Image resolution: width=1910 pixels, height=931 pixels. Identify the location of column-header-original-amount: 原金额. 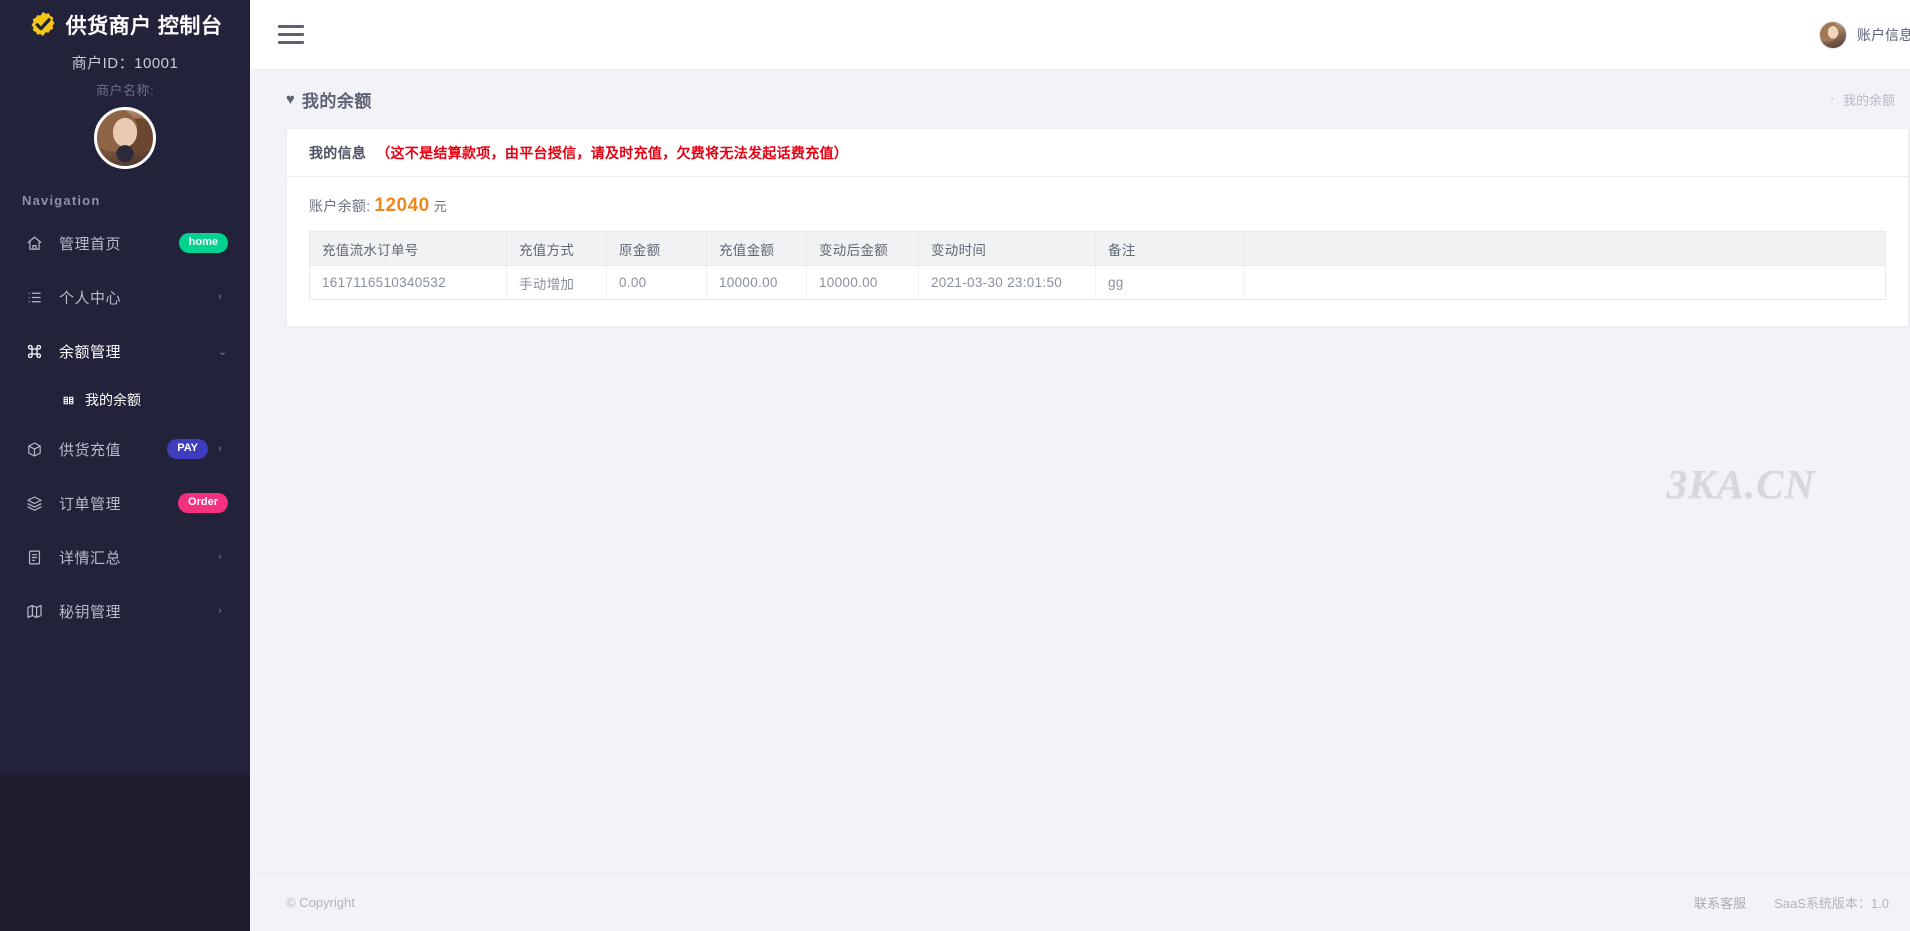
(656, 248).